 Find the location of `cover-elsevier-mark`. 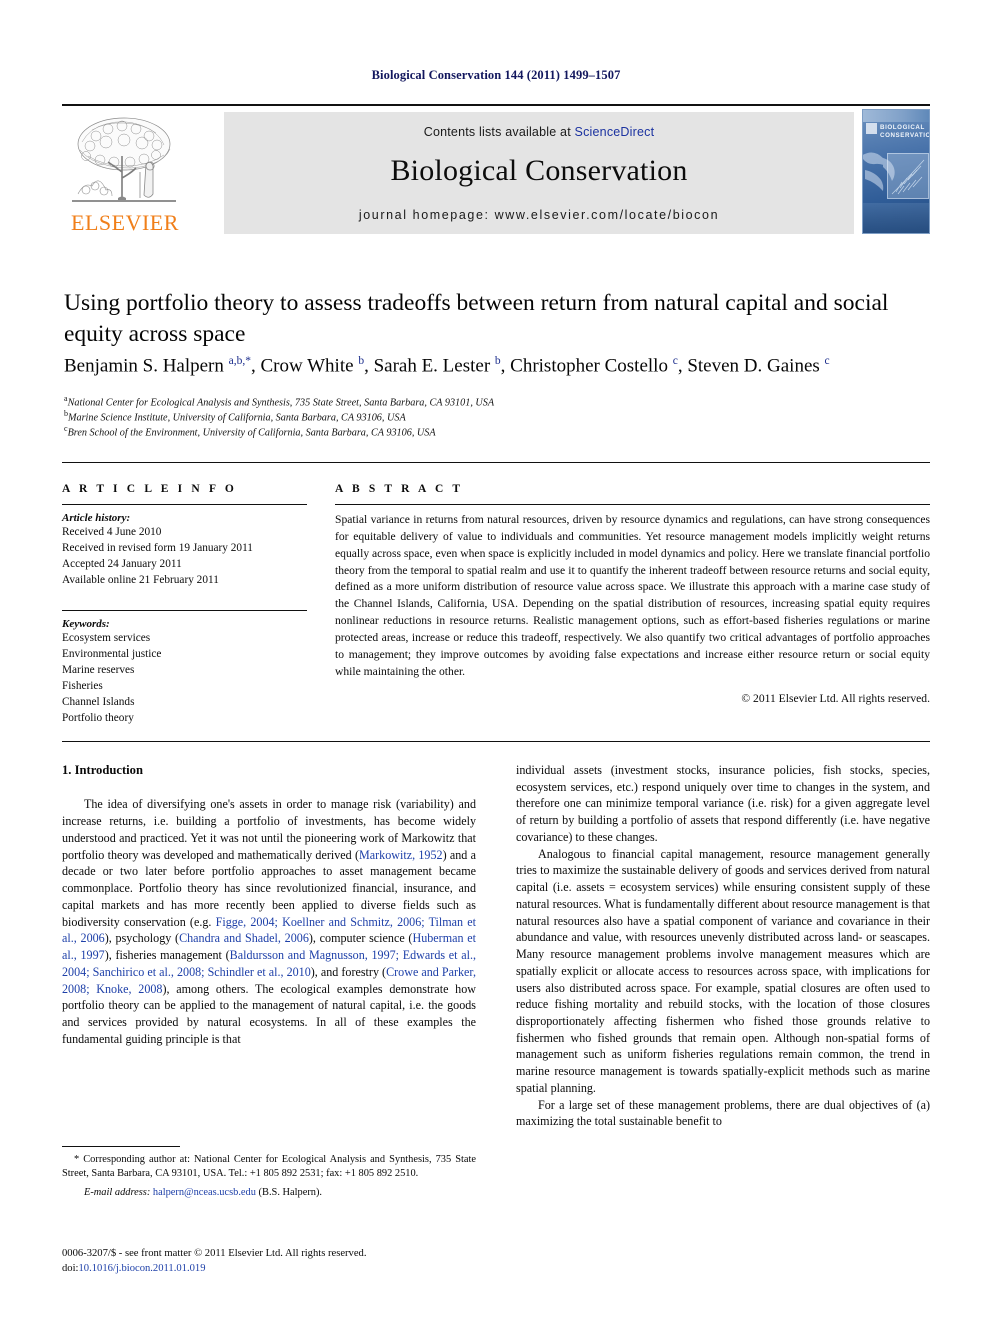

cover-elsevier-mark is located at coordinates (871, 128).